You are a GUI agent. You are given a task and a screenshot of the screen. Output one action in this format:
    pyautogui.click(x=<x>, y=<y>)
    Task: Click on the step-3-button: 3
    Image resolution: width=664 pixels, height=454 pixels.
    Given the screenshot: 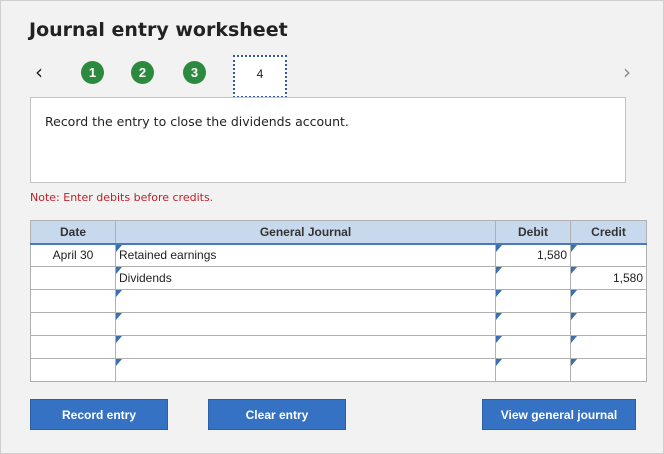 What is the action you would take?
    pyautogui.click(x=194, y=72)
    